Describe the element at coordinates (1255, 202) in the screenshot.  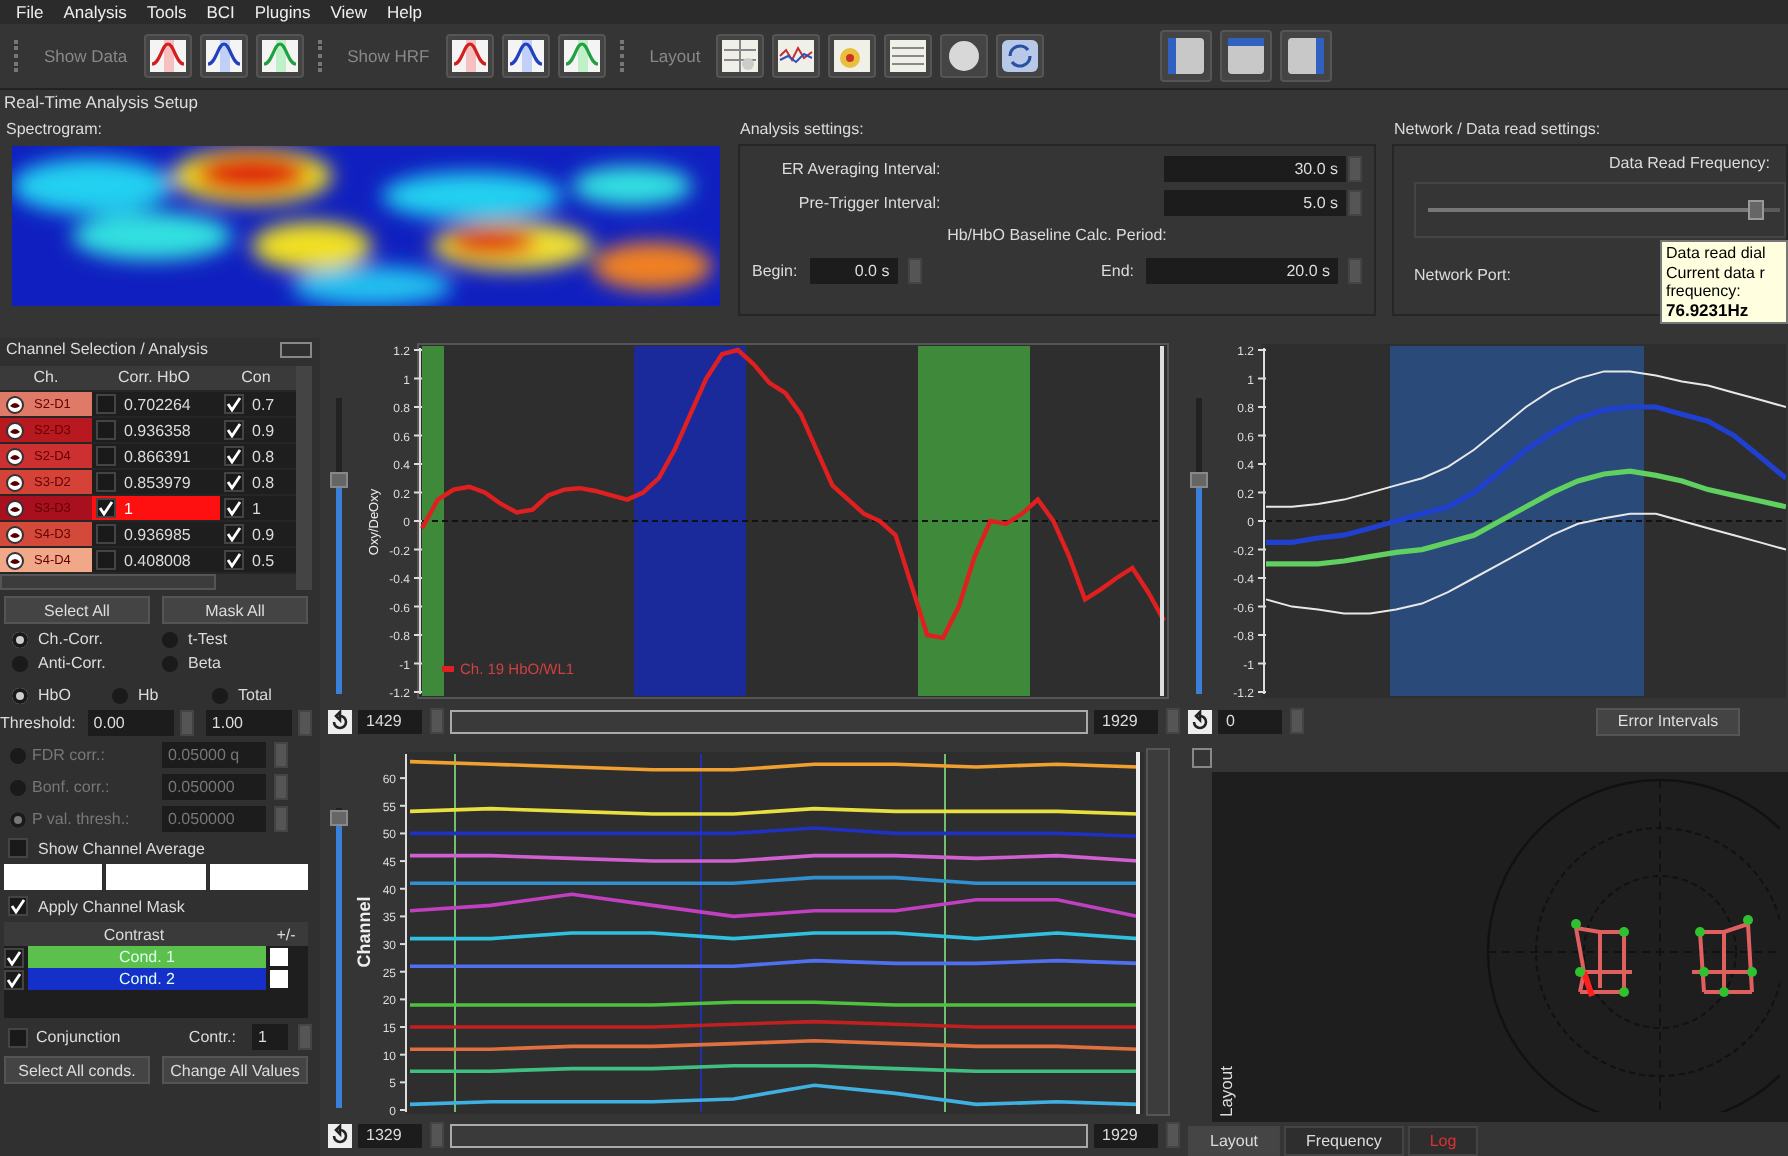
I see `number-field: 5.0 s` at that location.